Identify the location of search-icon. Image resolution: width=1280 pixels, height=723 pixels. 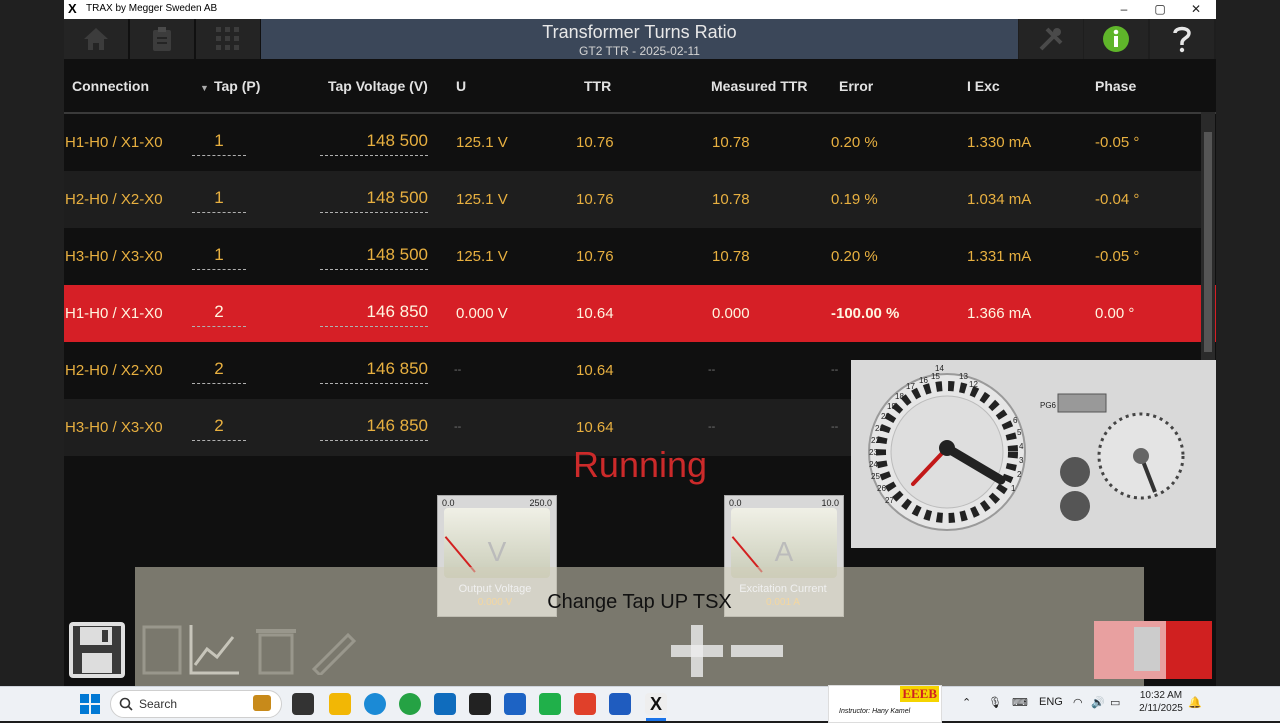
(126, 704).